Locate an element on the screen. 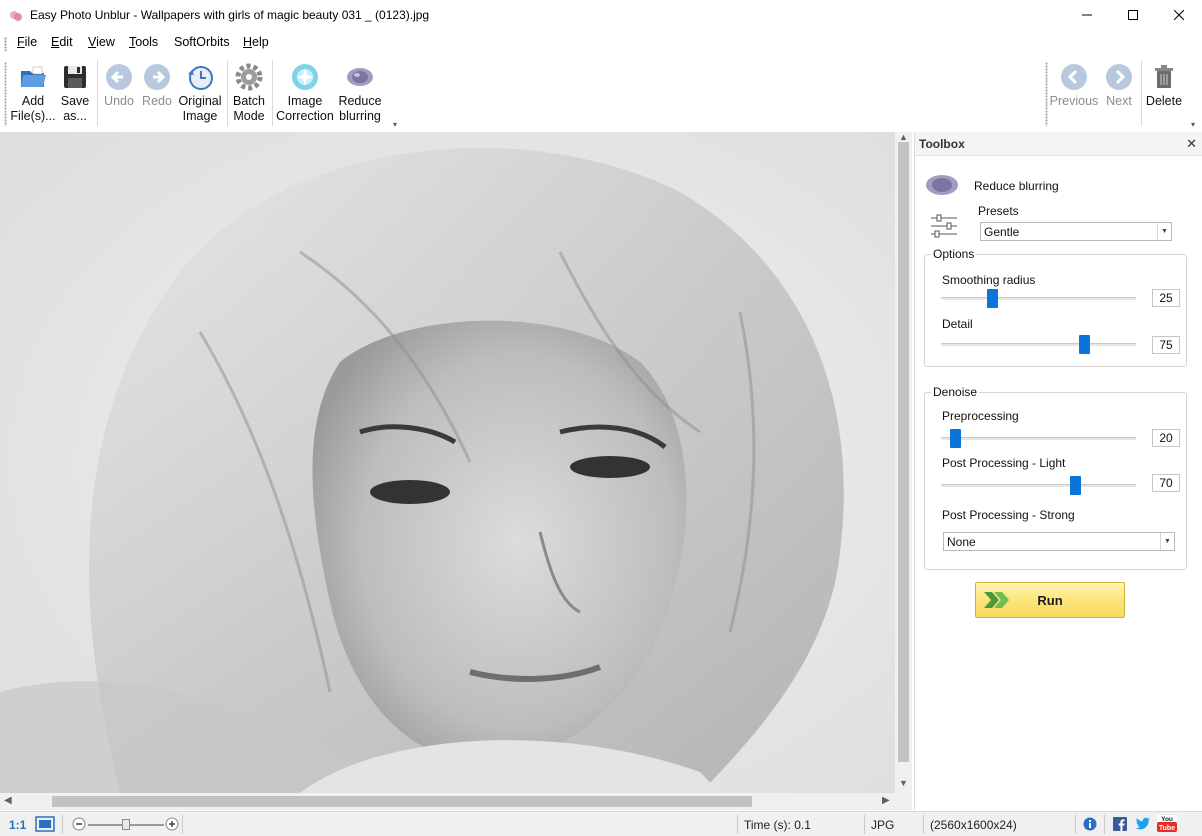 The width and height of the screenshot is (1202, 836). smoothing-radius-label: Smoothing radius is located at coordinates (989, 280).